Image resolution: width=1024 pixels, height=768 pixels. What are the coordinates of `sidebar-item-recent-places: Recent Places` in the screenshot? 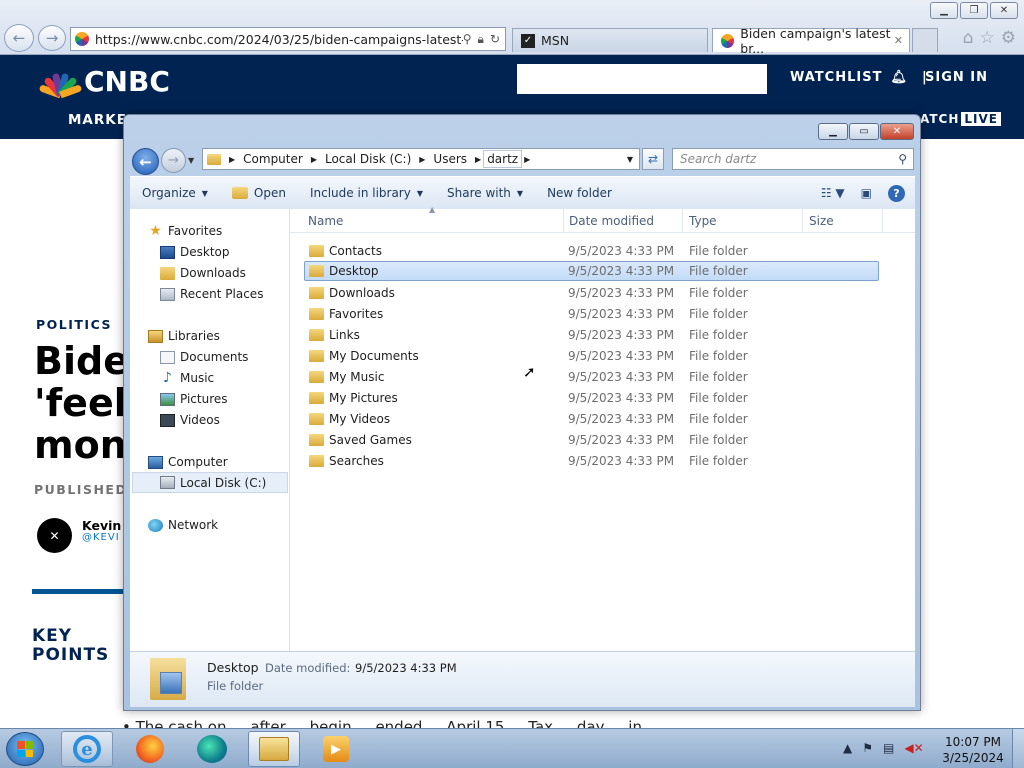 It's located at (211, 294).